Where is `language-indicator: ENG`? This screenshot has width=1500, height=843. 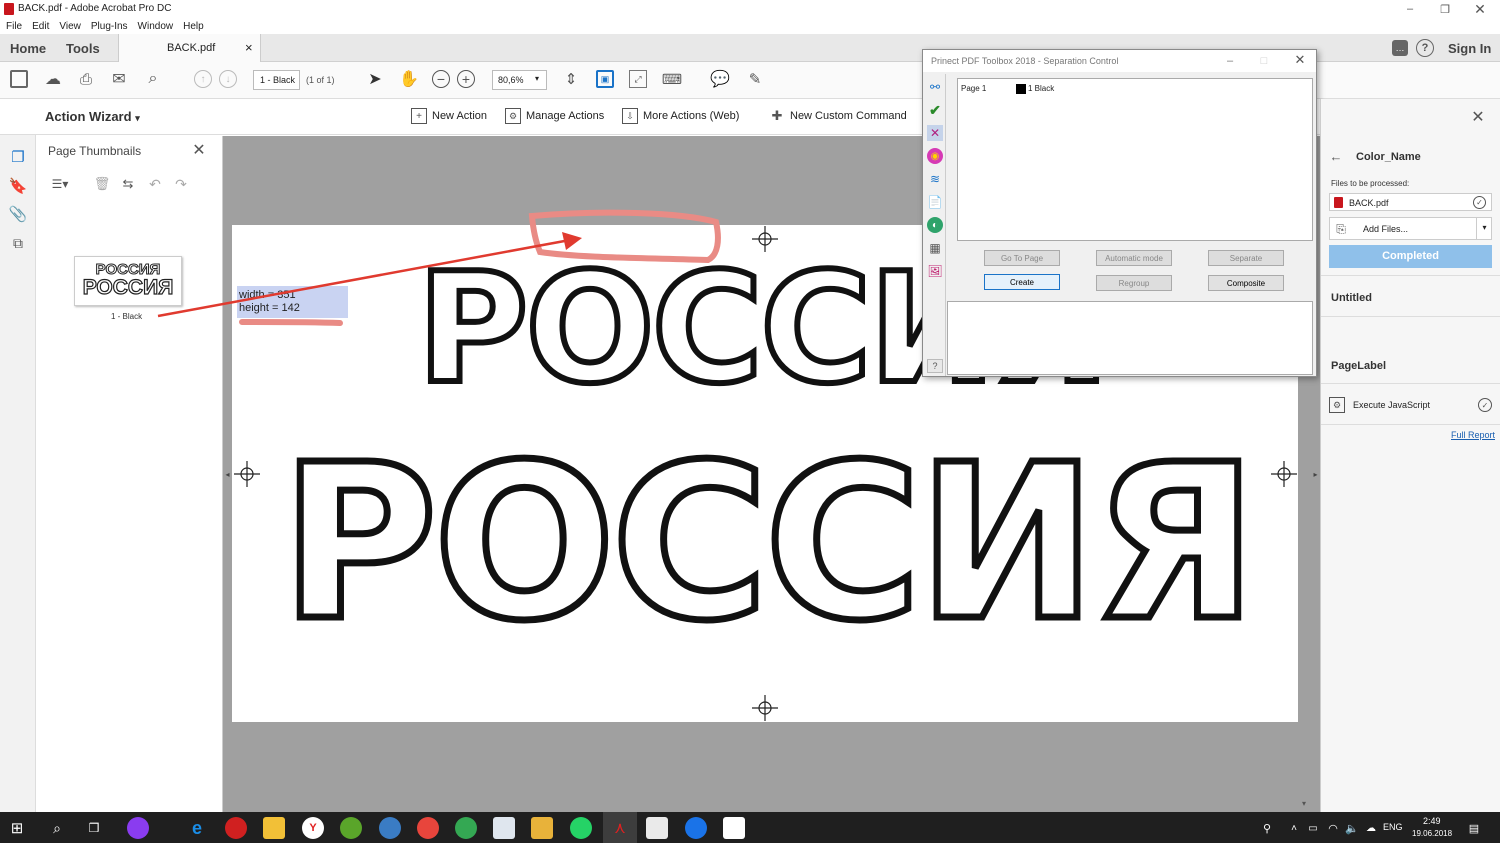
language-indicator: ENG is located at coordinates (1393, 827).